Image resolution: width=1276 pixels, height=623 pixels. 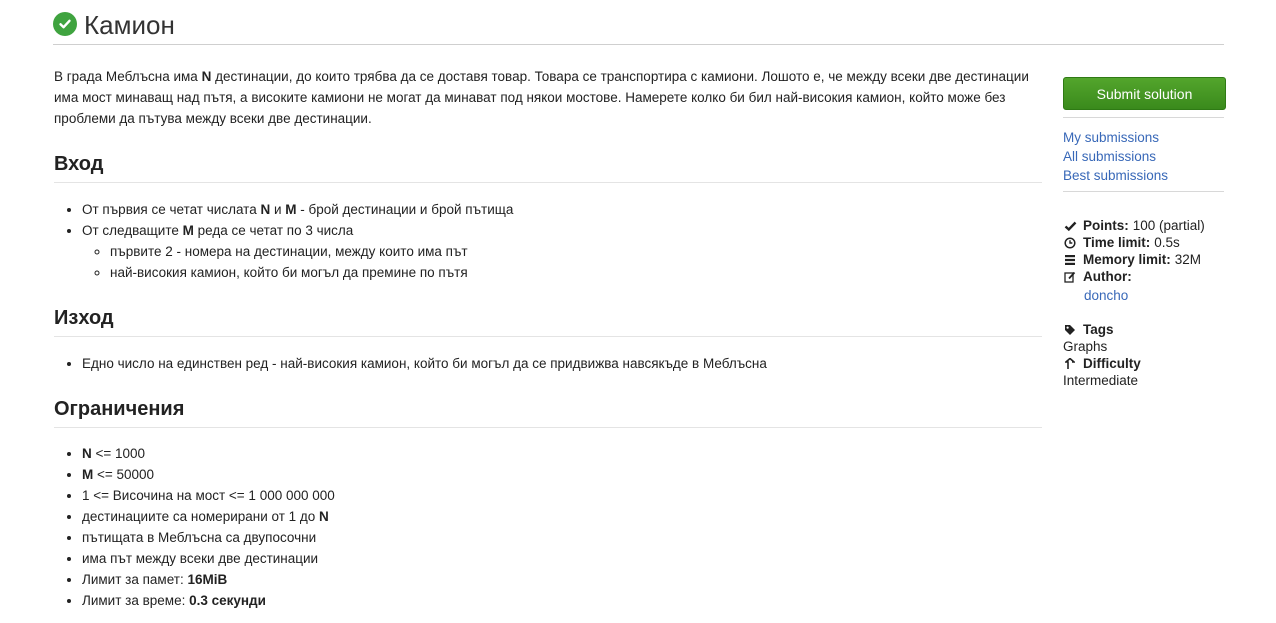 I want to click on tags-block: Tags Graphs Difficulty Intermediate, so click(x=1144, y=355).